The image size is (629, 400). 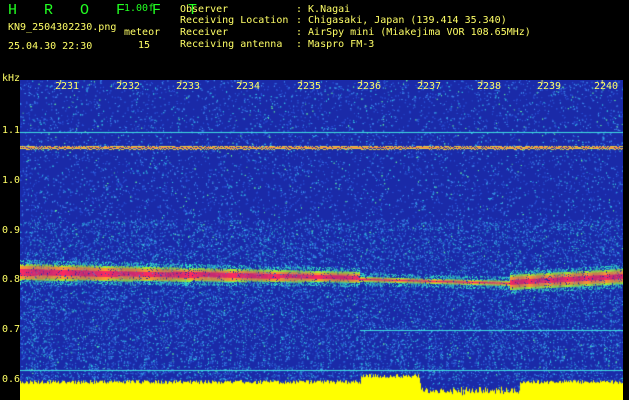 What do you see at coordinates (489, 86) in the screenshot?
I see `time-label-2238: 2238` at bounding box center [489, 86].